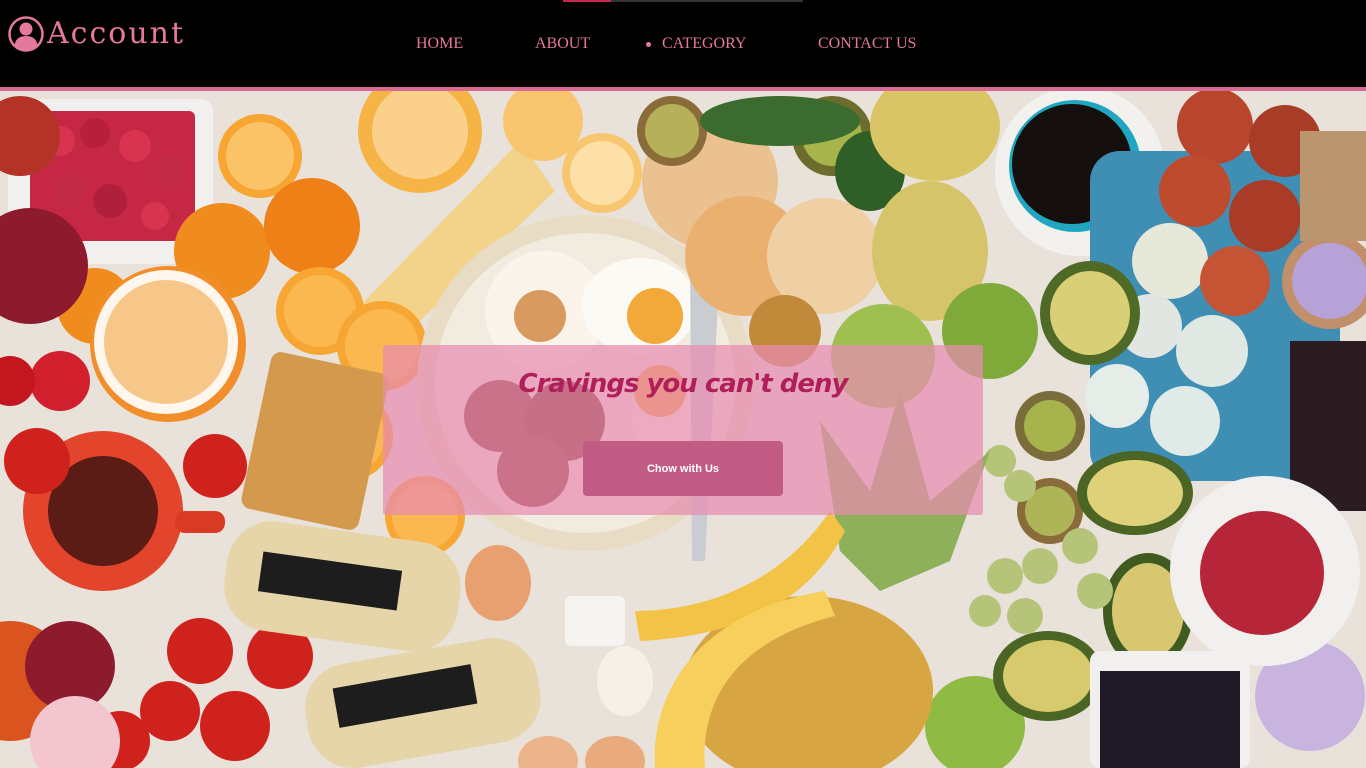 The width and height of the screenshot is (1366, 768). I want to click on brown-egg, so click(498, 583).